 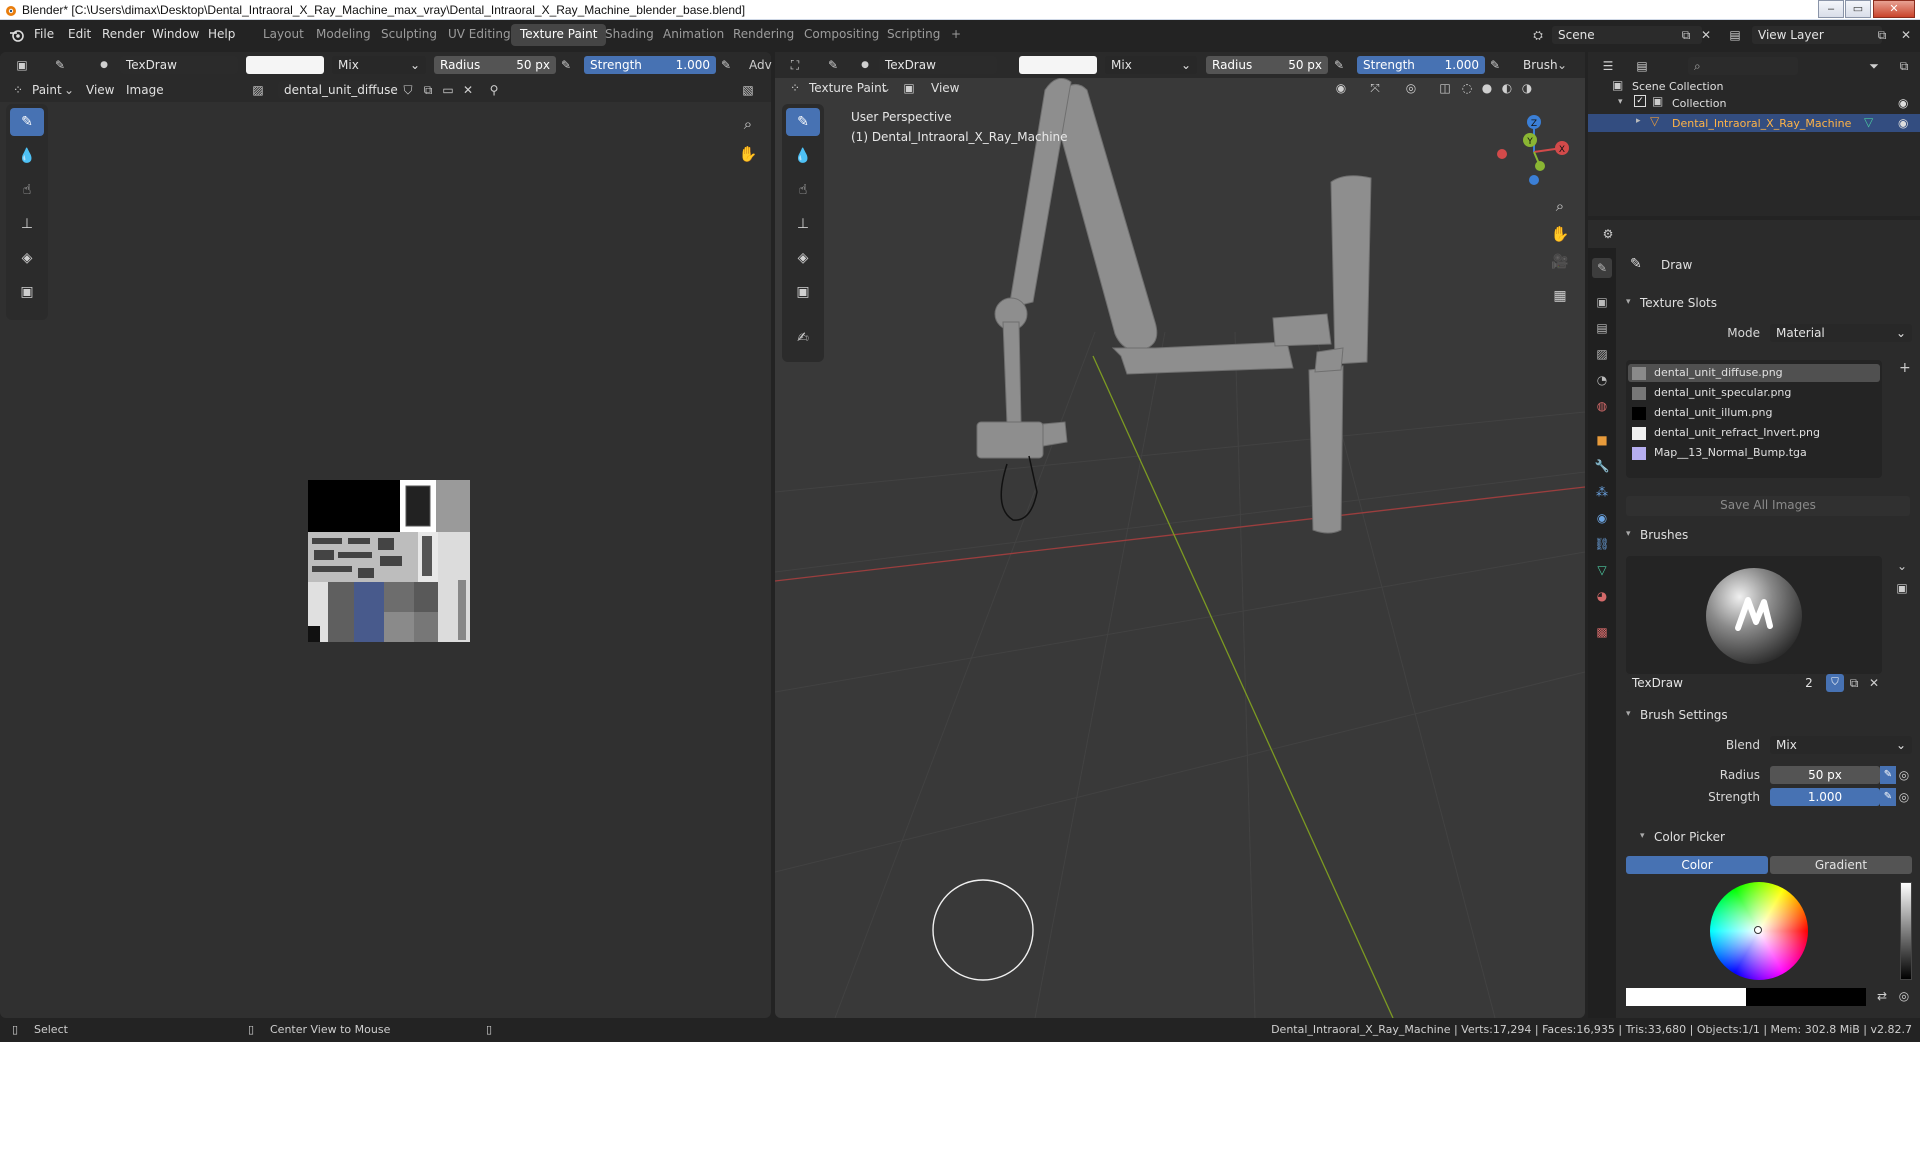 I want to click on texture-slot-mode-dropdown: Material ⌄, so click(x=1841, y=333).